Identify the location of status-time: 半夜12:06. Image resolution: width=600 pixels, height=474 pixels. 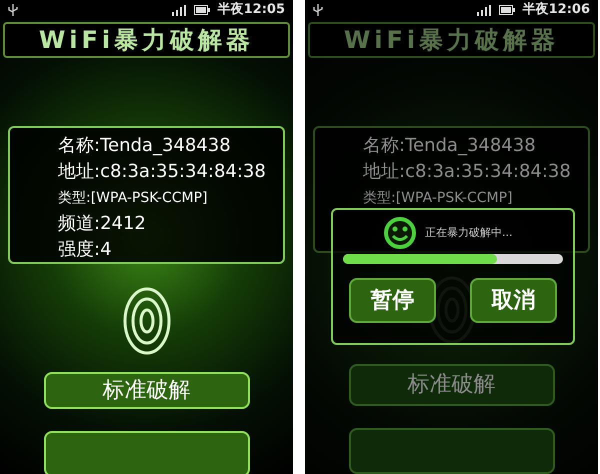
(556, 10).